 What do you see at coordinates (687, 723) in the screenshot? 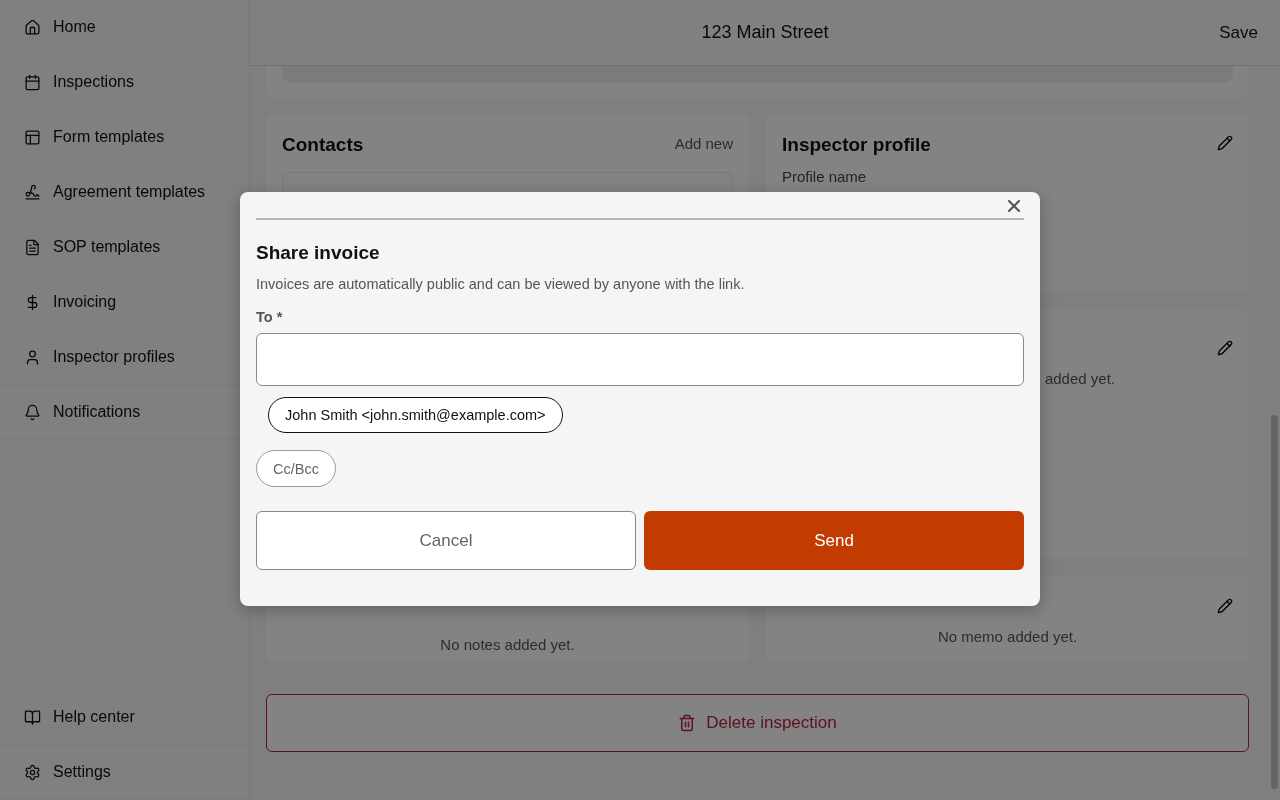
I see `trash-icon` at bounding box center [687, 723].